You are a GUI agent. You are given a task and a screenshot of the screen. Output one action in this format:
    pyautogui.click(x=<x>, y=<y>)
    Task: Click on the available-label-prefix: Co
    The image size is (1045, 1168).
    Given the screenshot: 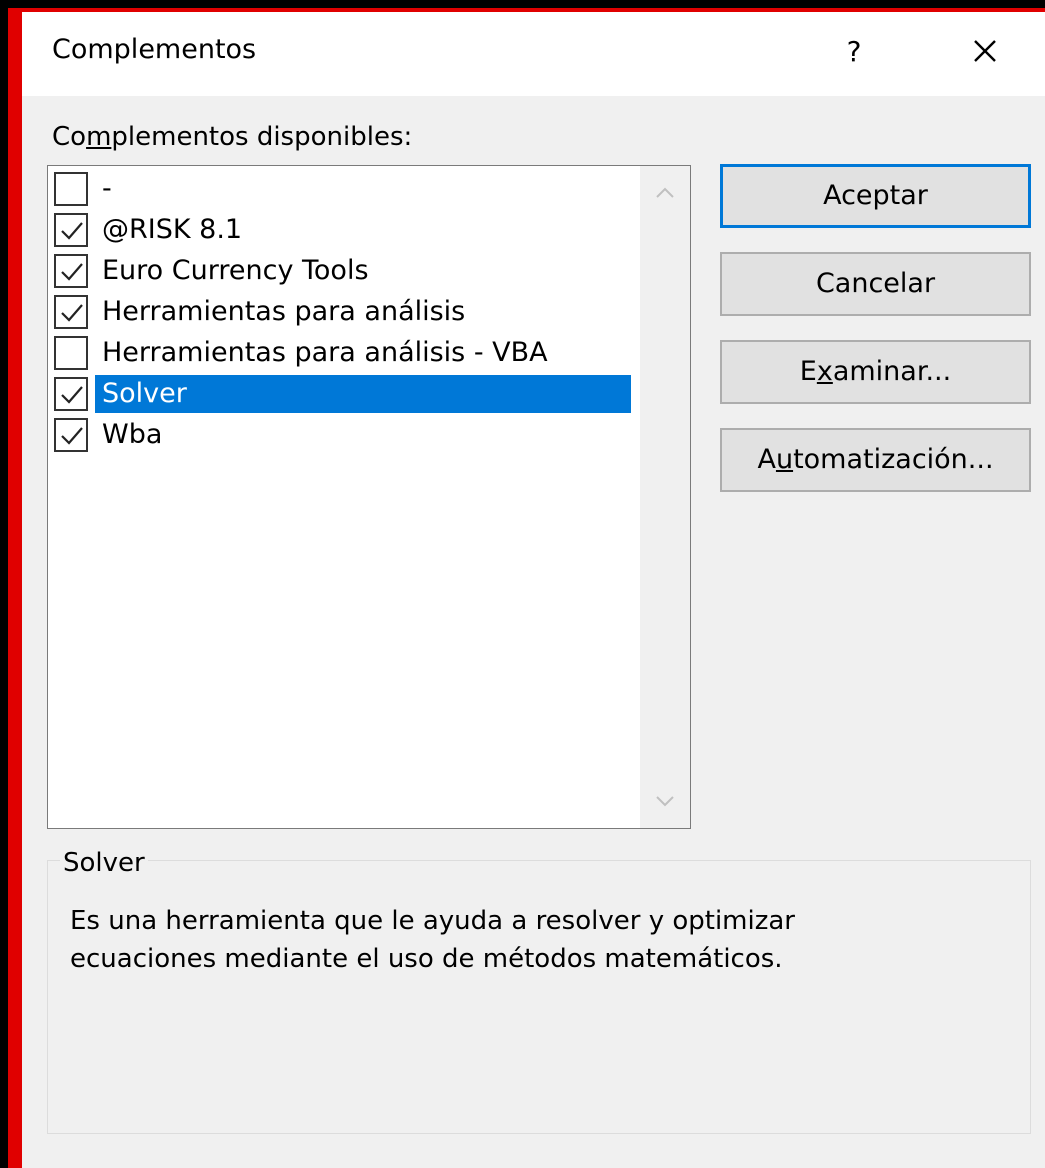 What is the action you would take?
    pyautogui.click(x=69, y=137)
    